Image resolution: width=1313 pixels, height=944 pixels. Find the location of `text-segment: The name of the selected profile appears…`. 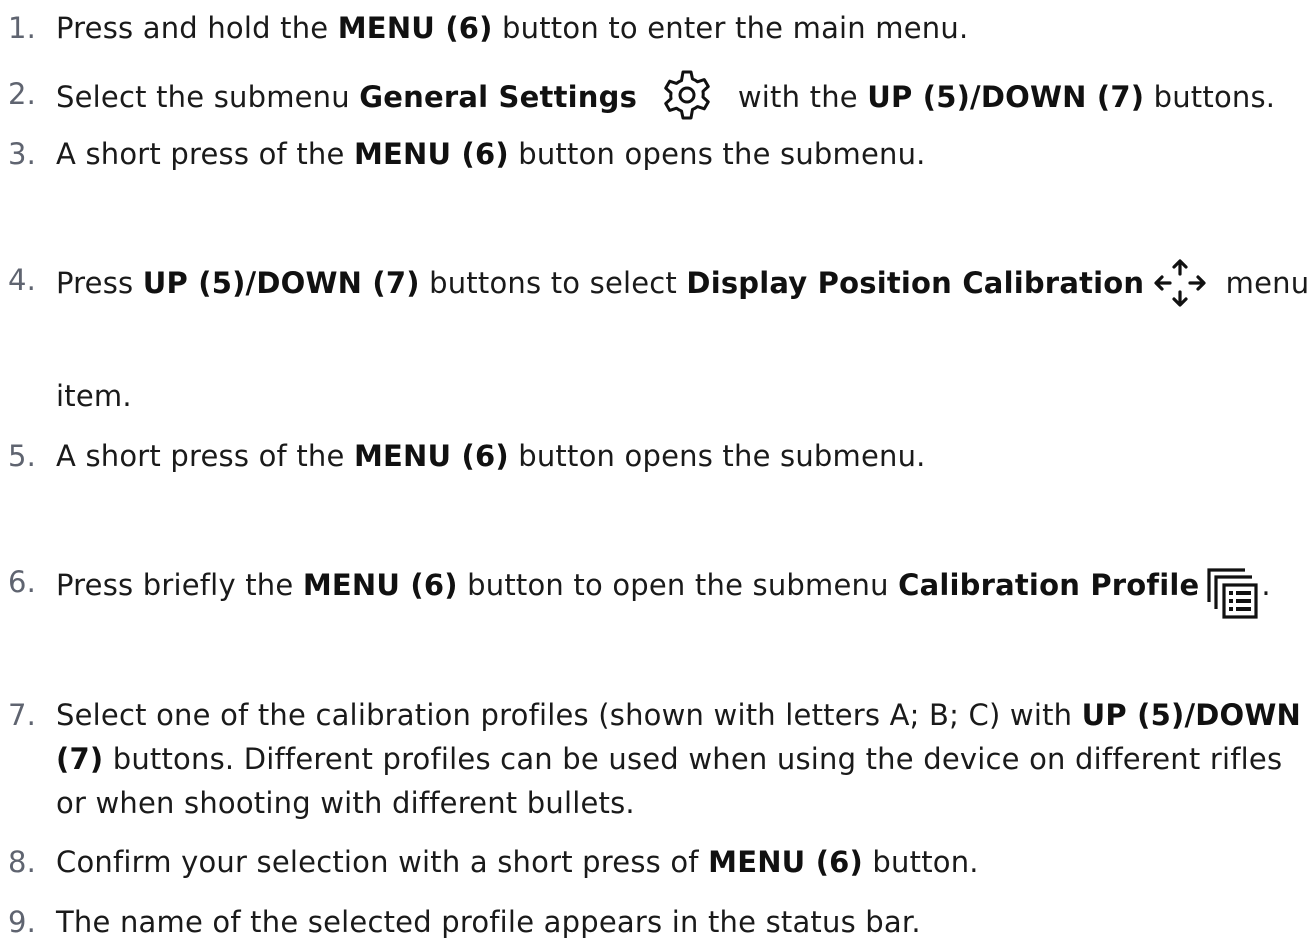

text-segment: The name of the selected profile appears… is located at coordinates (488, 922).